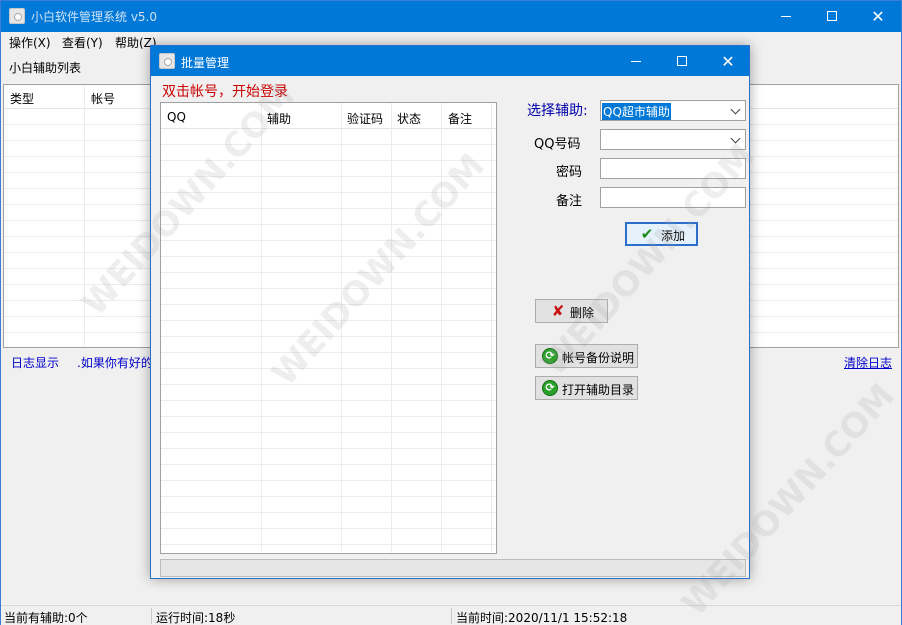 The width and height of the screenshot is (902, 625). Describe the element at coordinates (205, 63) in the screenshot. I see `dialog-title: 批量管理` at that location.